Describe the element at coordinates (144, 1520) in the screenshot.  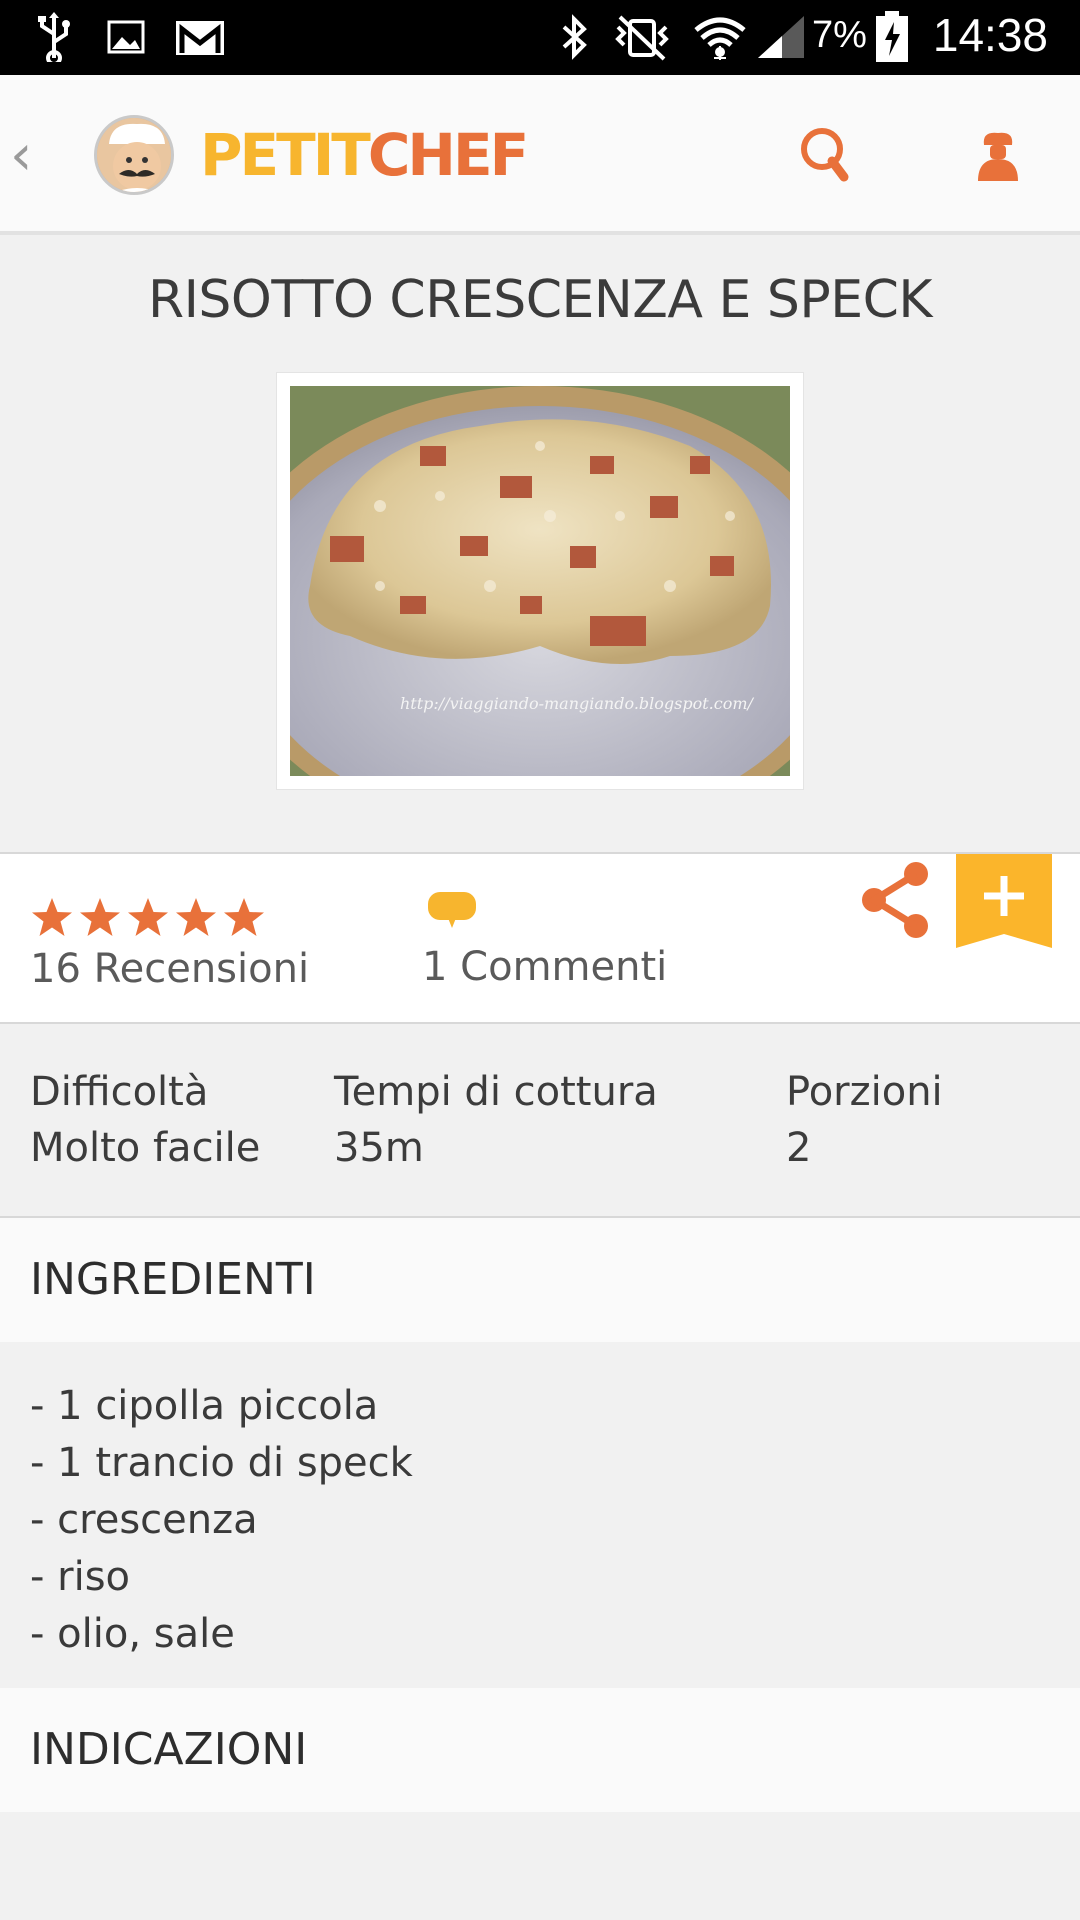
I see `ingredient-item: - crescenza` at that location.